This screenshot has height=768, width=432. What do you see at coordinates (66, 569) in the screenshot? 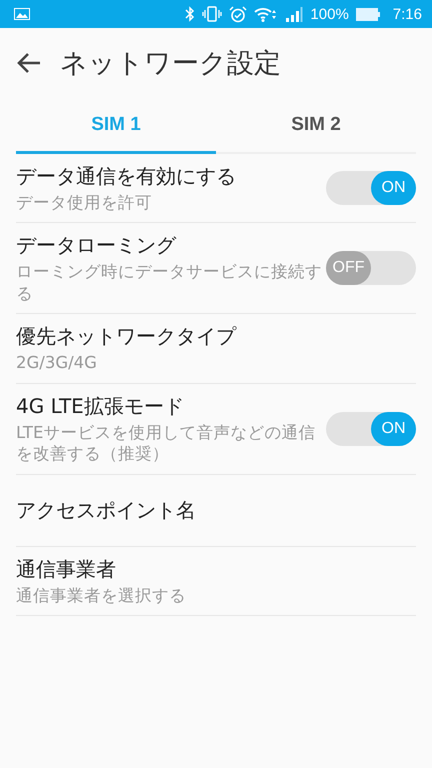
I see `setting-title: 通信事業者` at bounding box center [66, 569].